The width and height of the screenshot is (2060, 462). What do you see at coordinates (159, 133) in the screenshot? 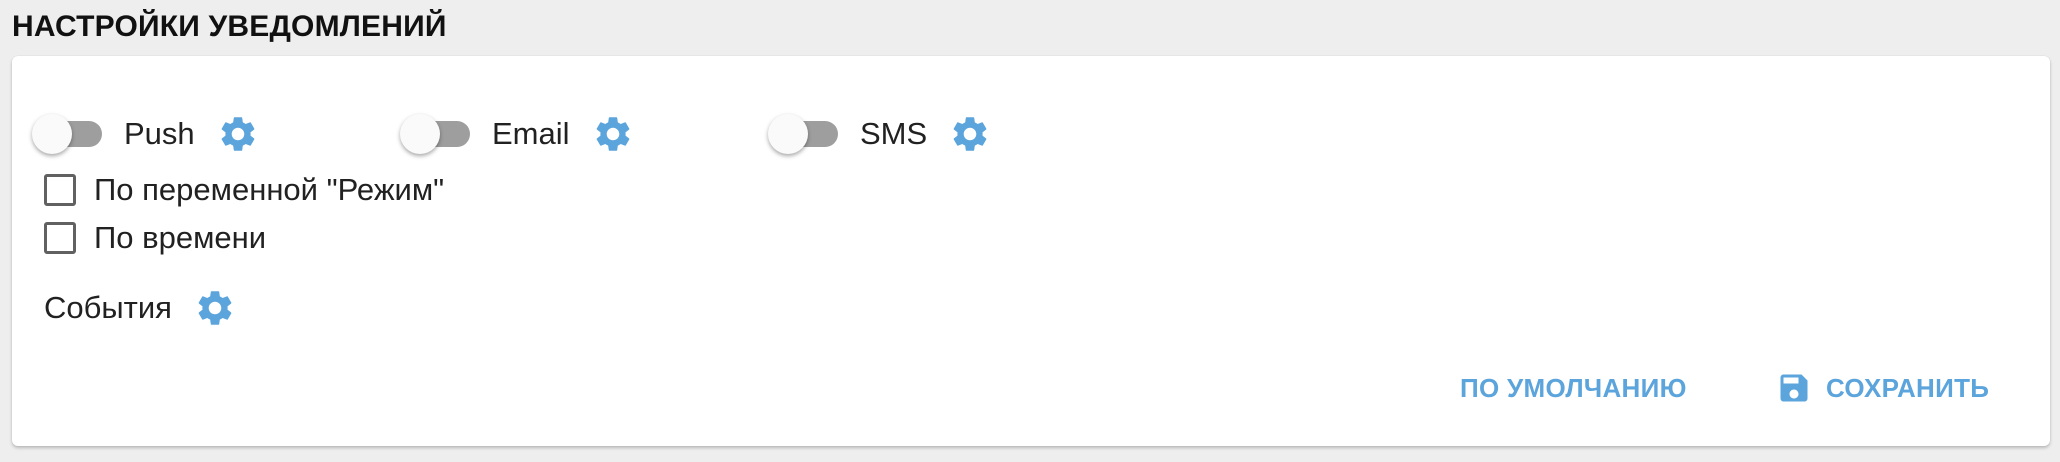
I see `push-label: Push` at bounding box center [159, 133].